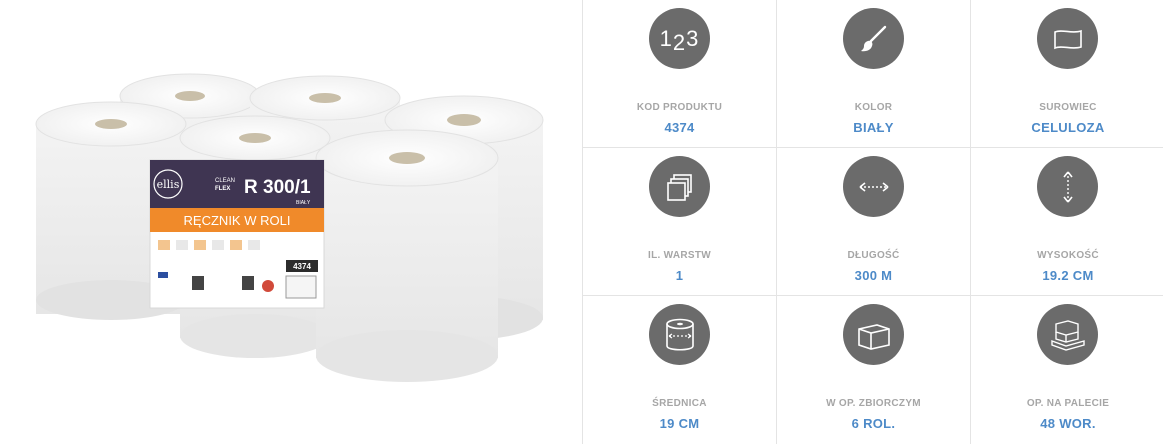 This screenshot has height=444, width=1163. I want to click on label-line-bottom: FLEX, so click(222, 189).